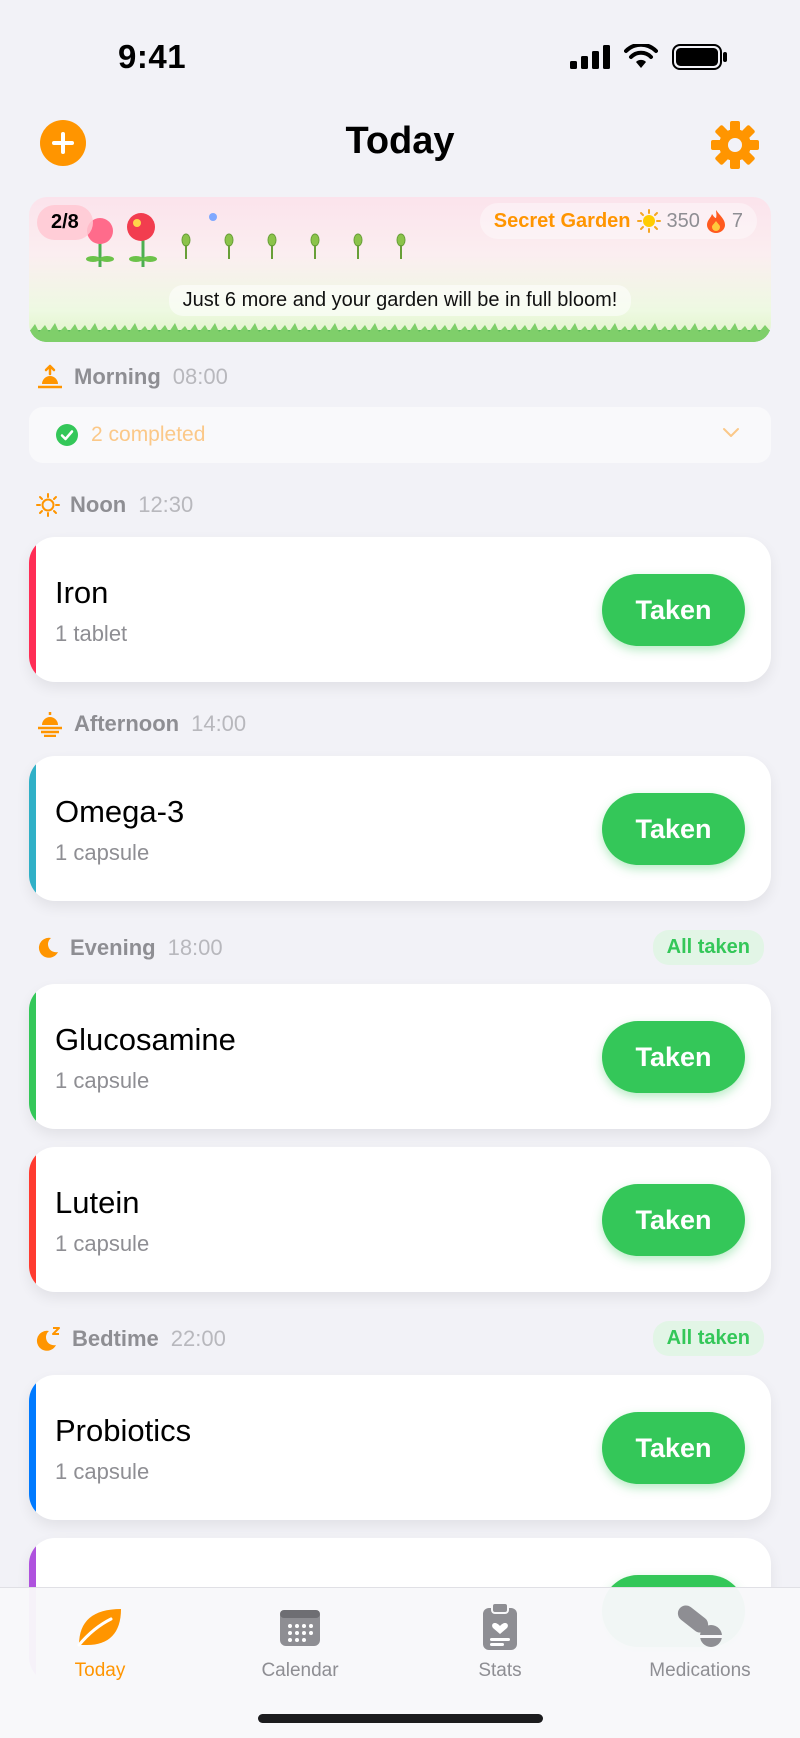  Describe the element at coordinates (590, 57) in the screenshot. I see `cellular-signal-icon` at that location.